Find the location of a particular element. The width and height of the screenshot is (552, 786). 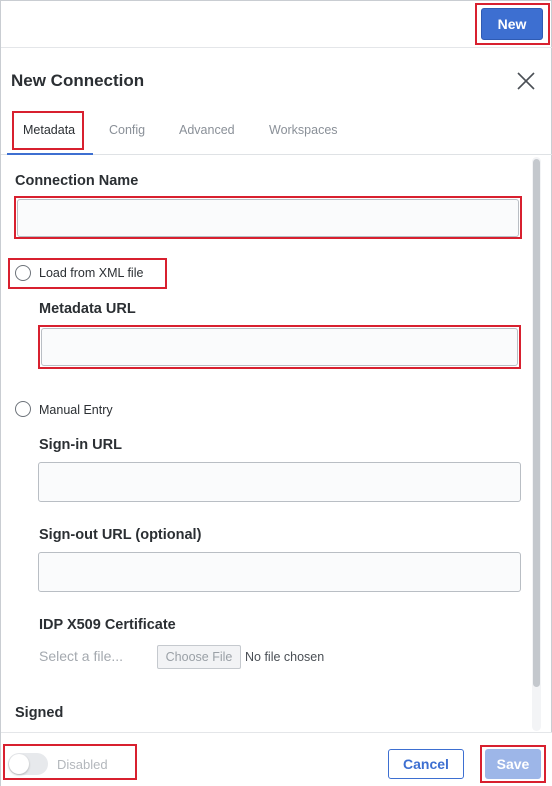

enabled-toggle is located at coordinates (28, 764).